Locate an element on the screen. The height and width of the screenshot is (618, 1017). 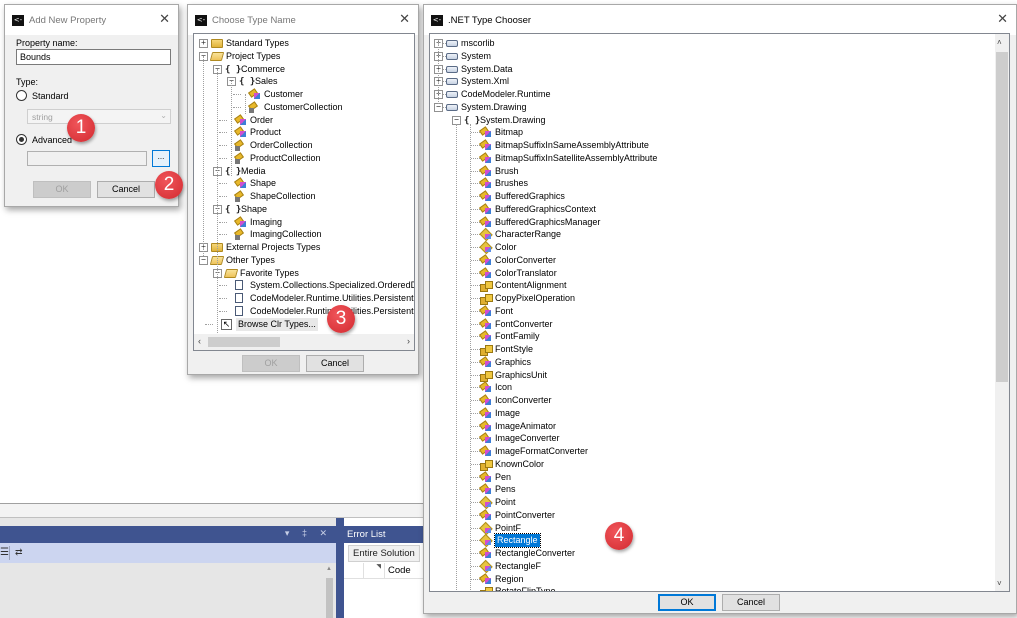
tree-node-label: PointConverter is located at coordinates (525, 514).